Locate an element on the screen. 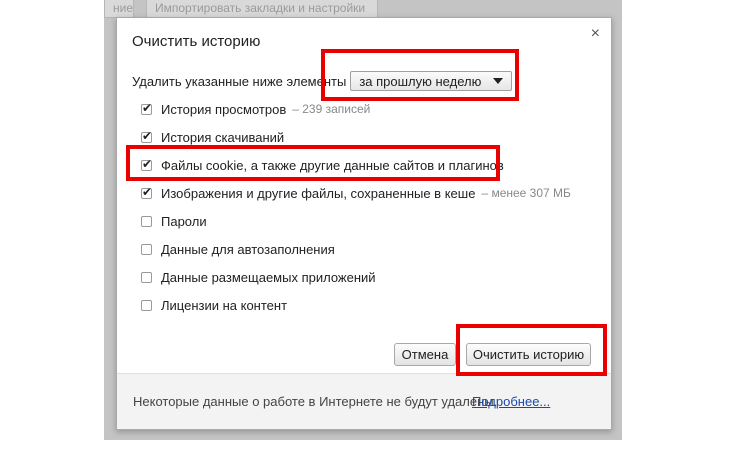 Image resolution: width=733 pixels, height=452 pixels. period-label: Удалить указанные ниже элементы is located at coordinates (239, 81).